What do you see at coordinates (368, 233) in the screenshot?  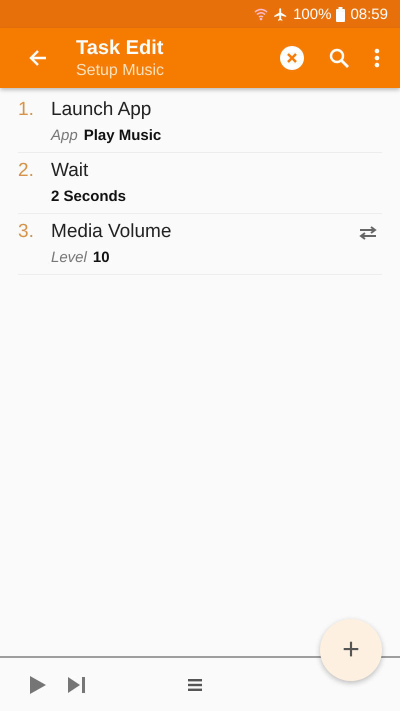 I see `swap-arrows-icon` at bounding box center [368, 233].